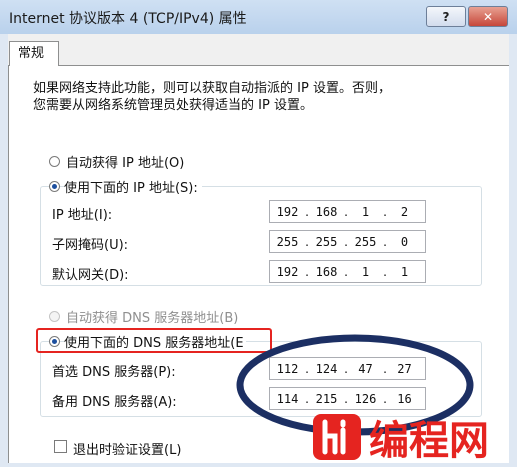  What do you see at coordinates (429, 440) in the screenshot?
I see `watermark-text: 编程网` at bounding box center [429, 440].